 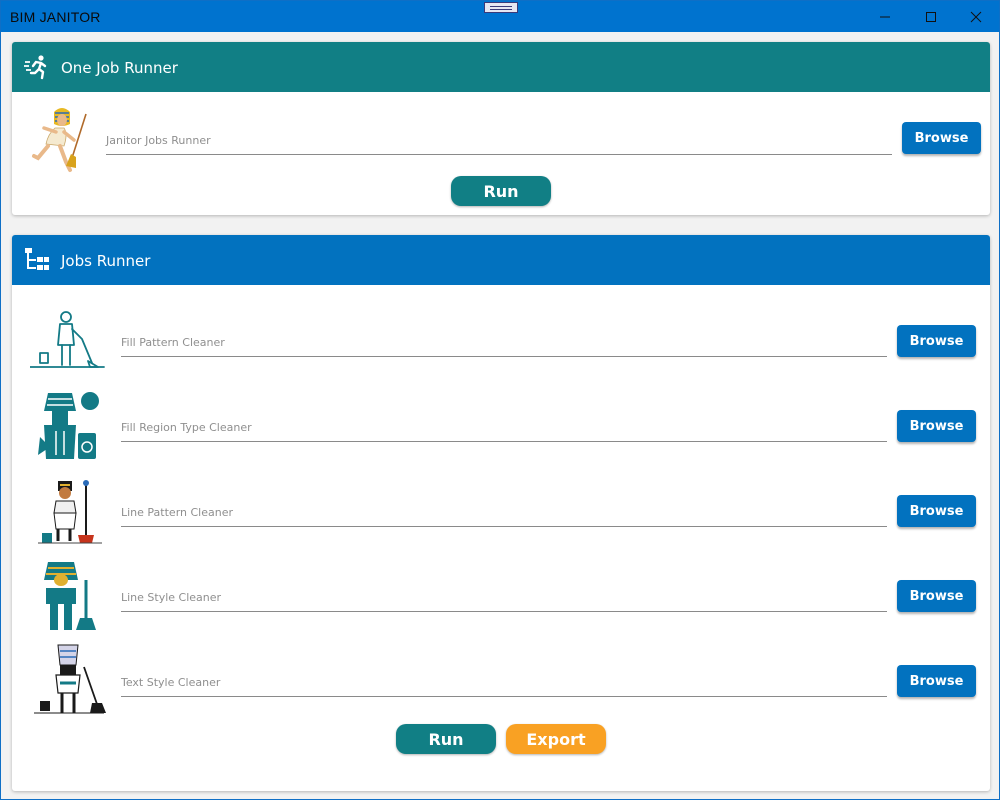 I want to click on close-icon, so click(x=976, y=16).